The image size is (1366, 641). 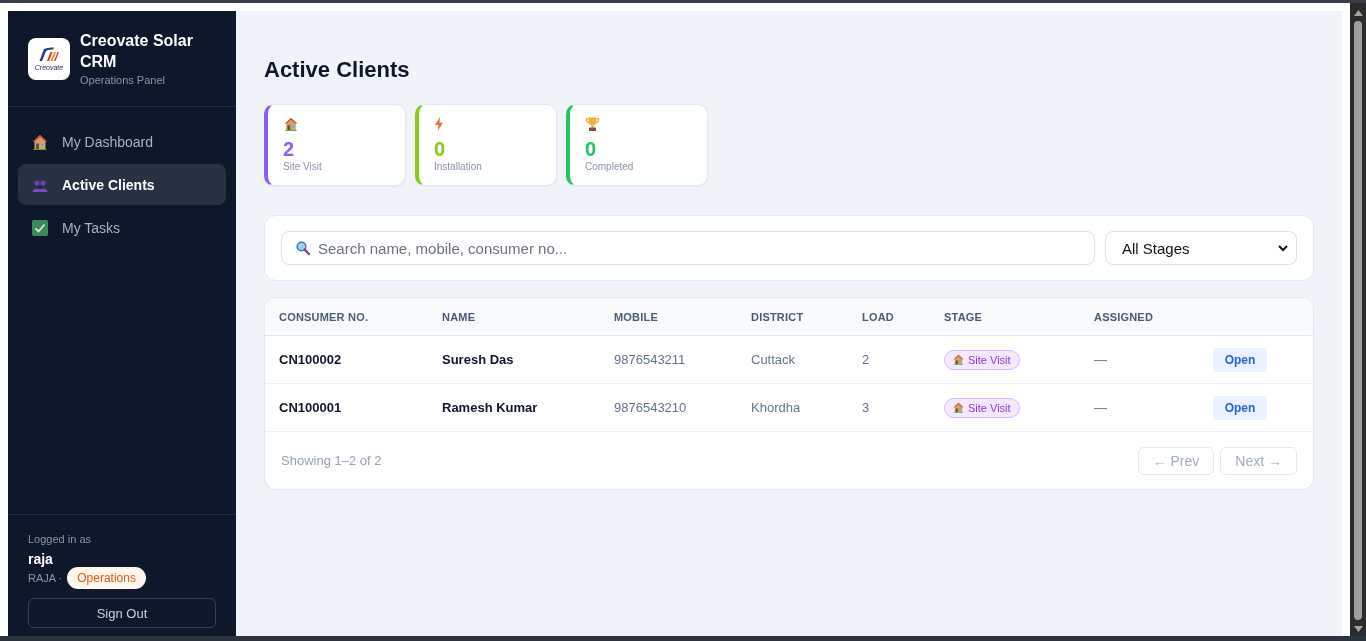 What do you see at coordinates (60, 539) in the screenshot?
I see `logged-in-caption: Logged in as` at bounding box center [60, 539].